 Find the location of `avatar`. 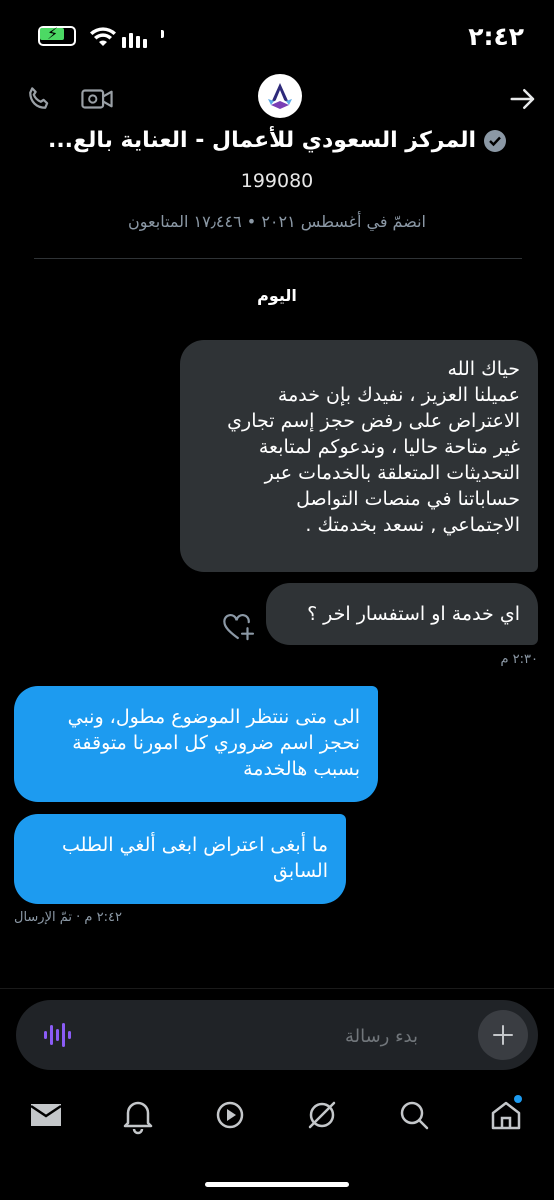

avatar is located at coordinates (280, 96).